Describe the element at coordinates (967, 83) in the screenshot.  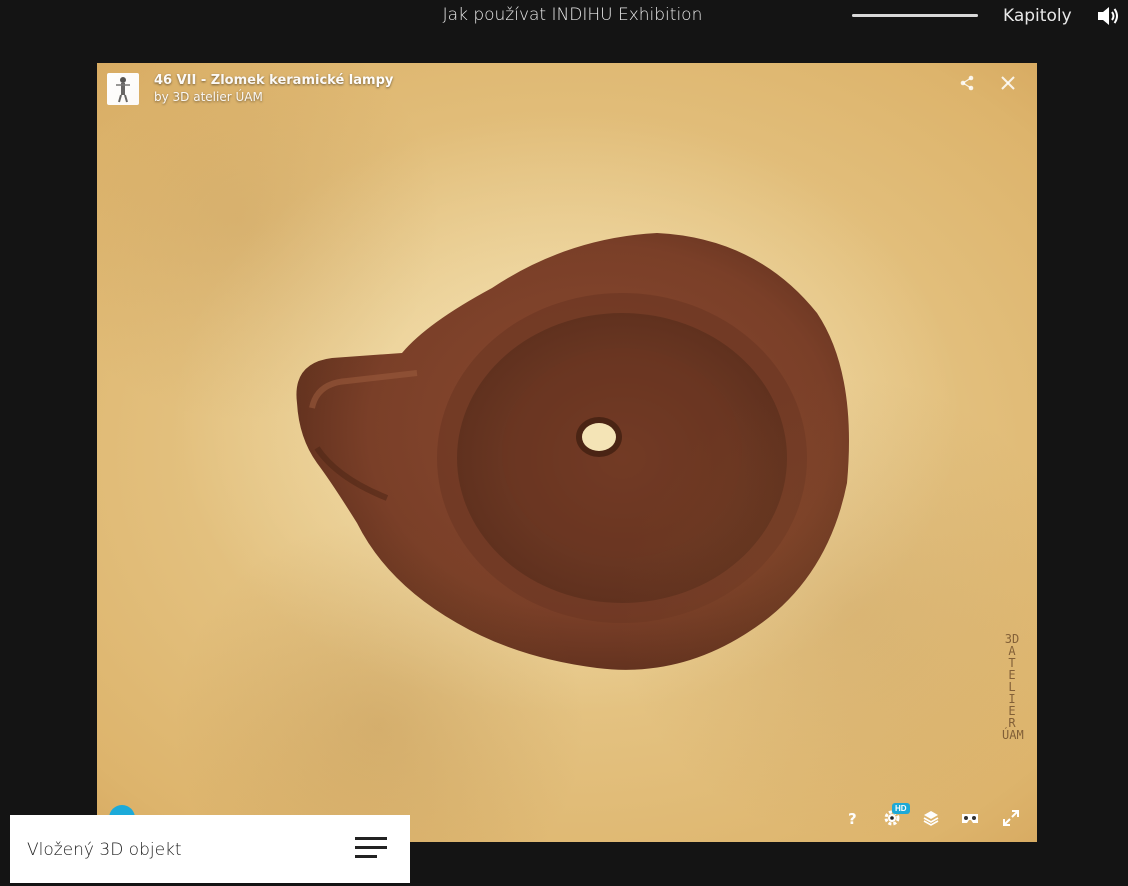
I see `share-icon` at that location.